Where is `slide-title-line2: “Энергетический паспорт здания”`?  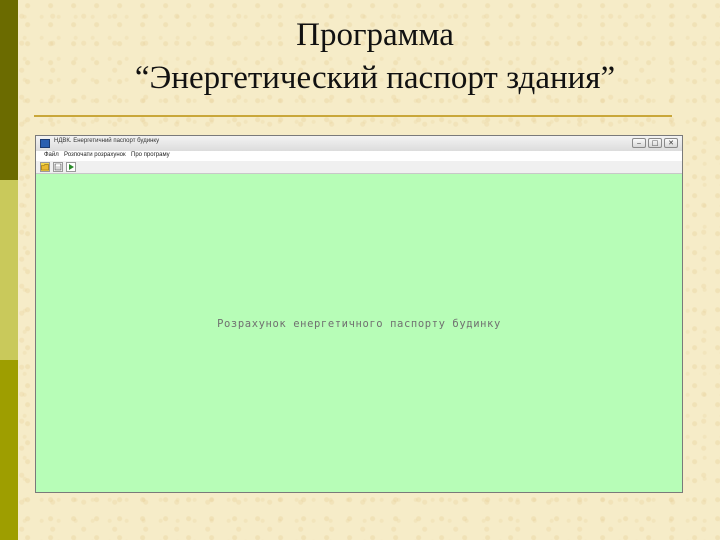 slide-title-line2: “Энергетический паспорт здания” is located at coordinates (375, 78).